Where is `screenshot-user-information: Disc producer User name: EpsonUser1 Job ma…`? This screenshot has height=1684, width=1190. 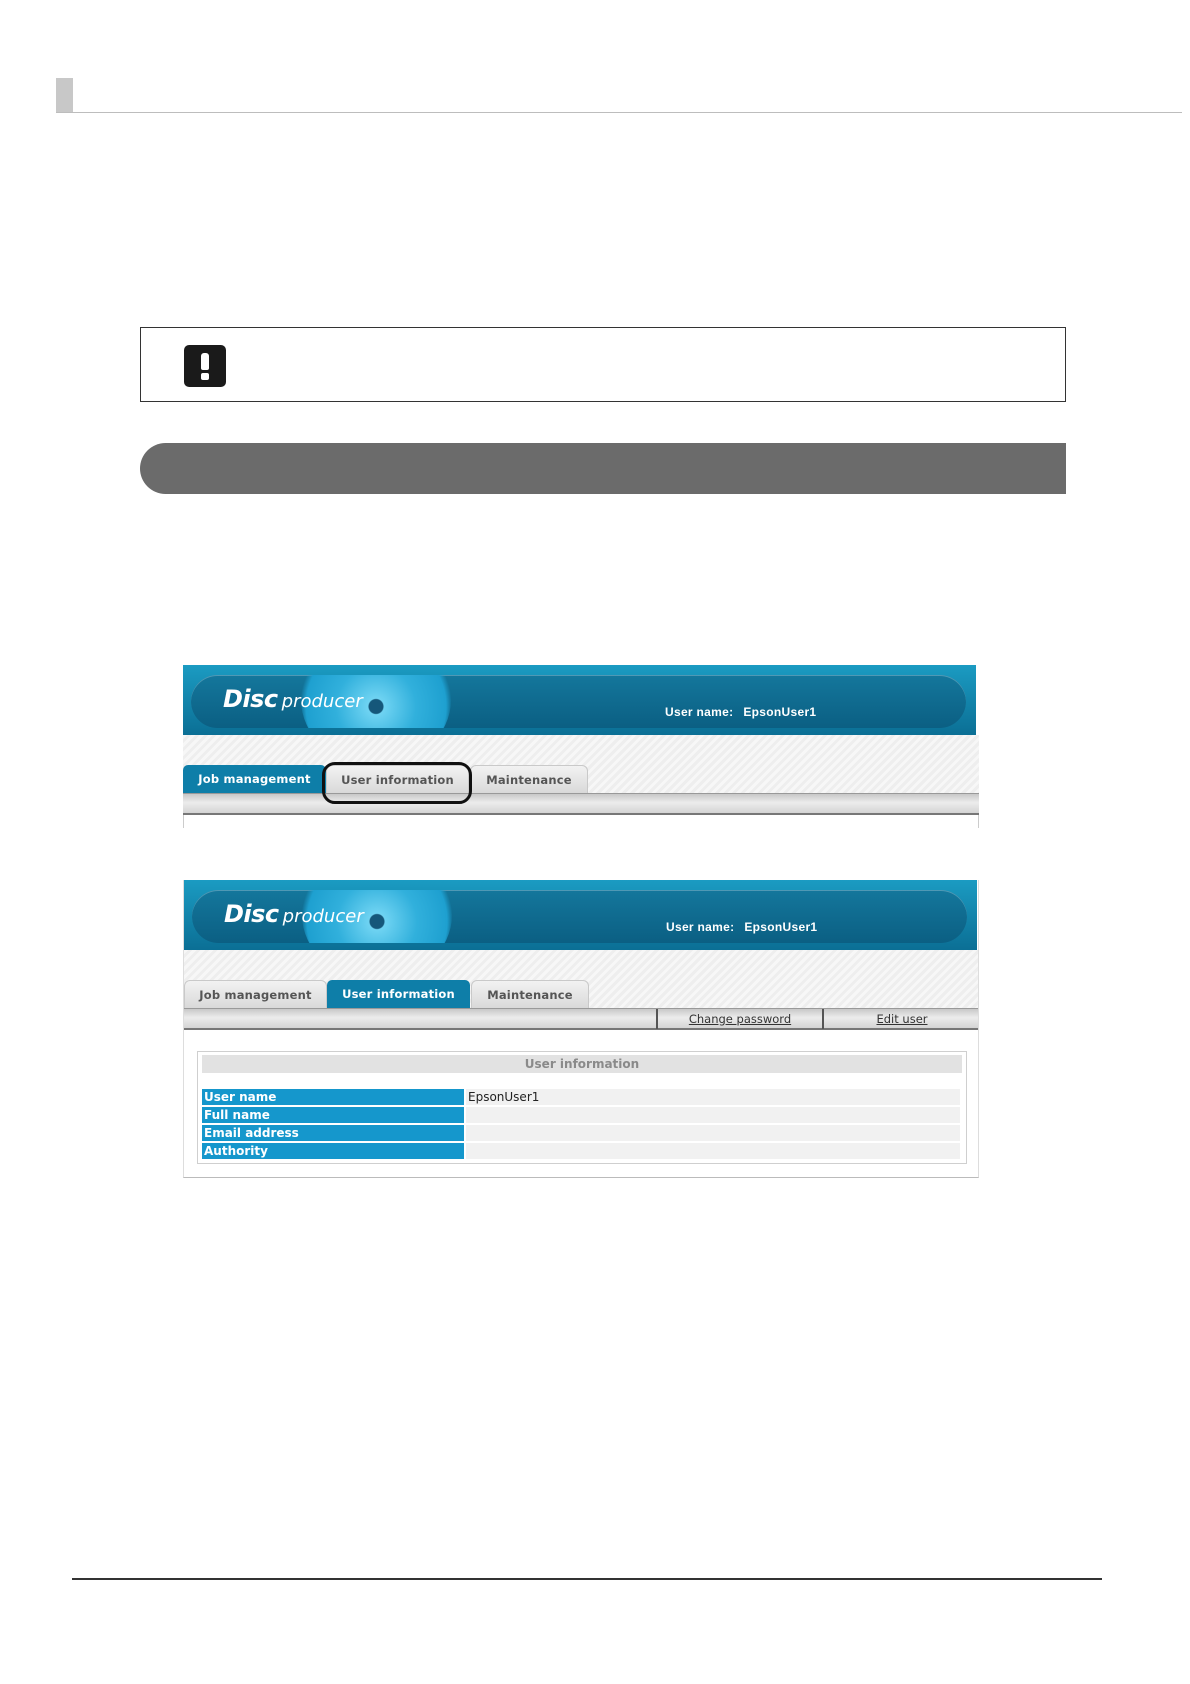 screenshot-user-information: Disc producer User name: EpsonUser1 Job ma… is located at coordinates (581, 1029).